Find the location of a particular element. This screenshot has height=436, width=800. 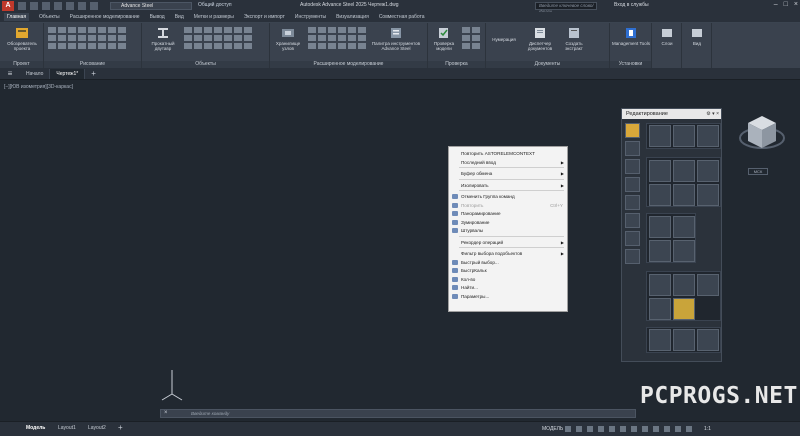

add-layout-plus-icon: + is located at coordinates (120, 427).